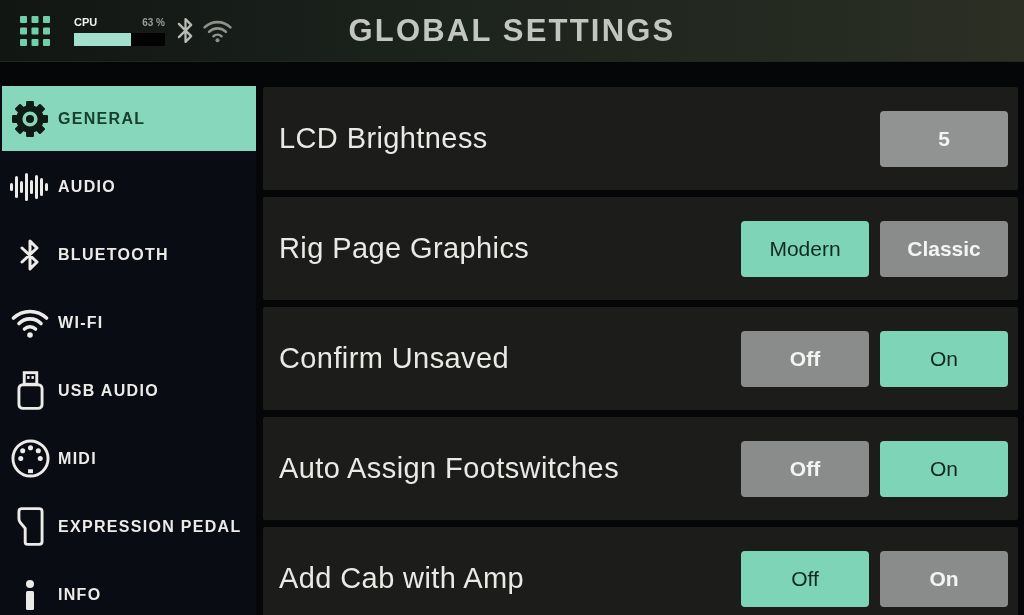 This screenshot has width=1024, height=615. Describe the element at coordinates (129, 322) in the screenshot. I see `sidebar-item: WI-FI` at that location.